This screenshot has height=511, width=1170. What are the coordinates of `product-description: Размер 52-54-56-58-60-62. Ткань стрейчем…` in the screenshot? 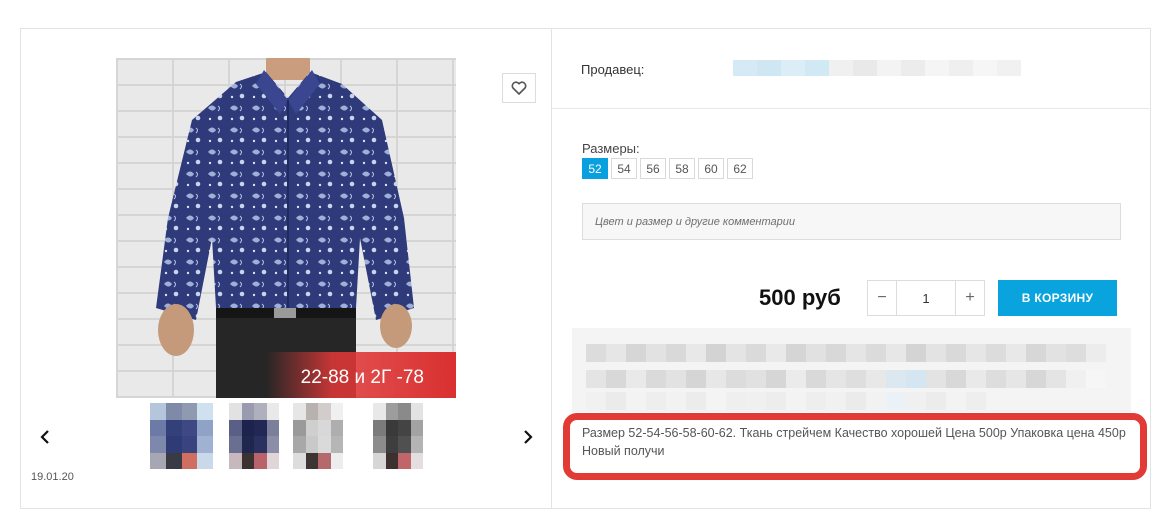 It's located at (854, 442).